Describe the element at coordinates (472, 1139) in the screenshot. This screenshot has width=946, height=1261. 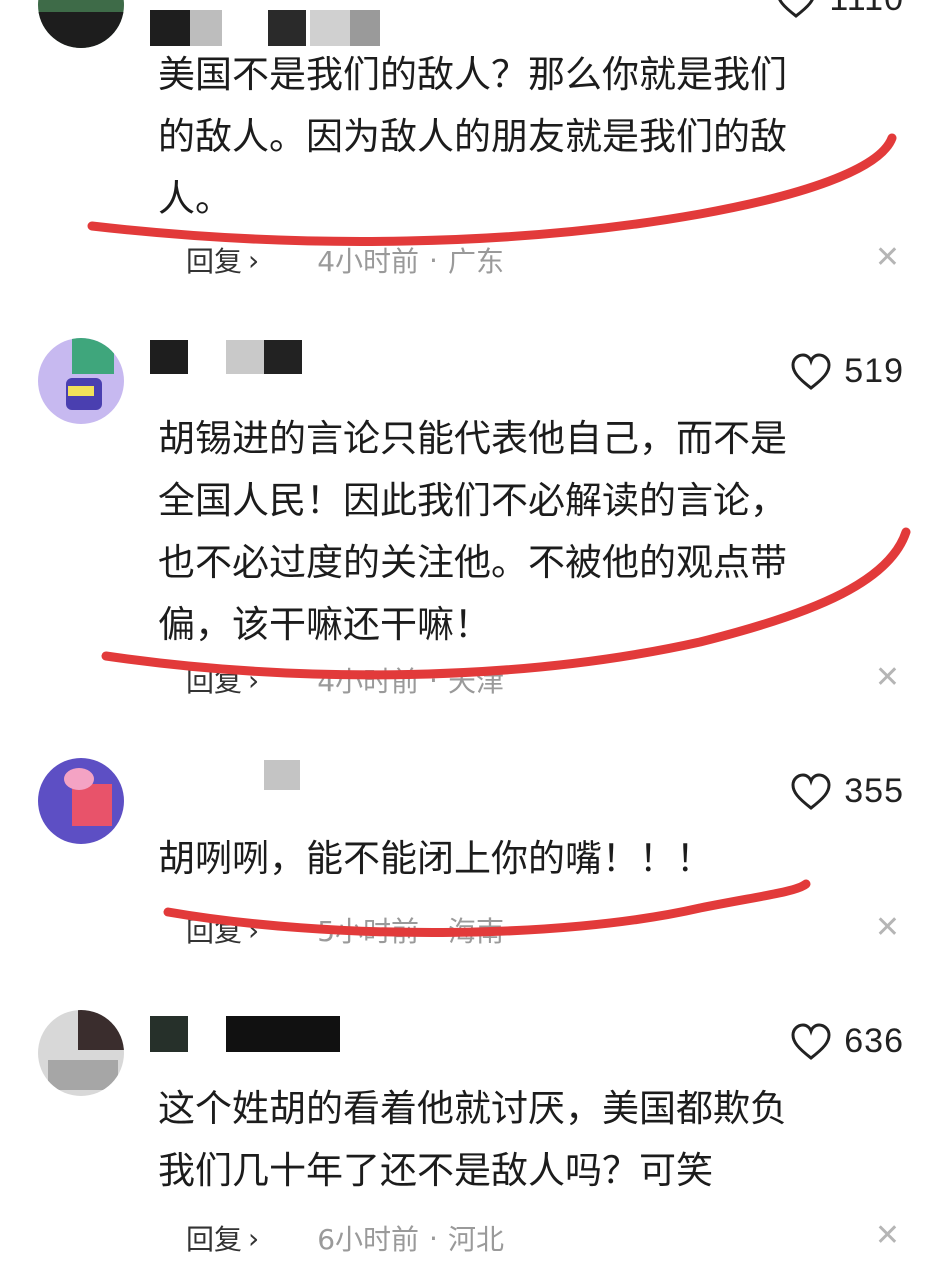
I see `comment-text: 这个姓胡的看着他就讨厌，美国都欺负 我们几十年了还不是敌人吗？可笑` at that location.